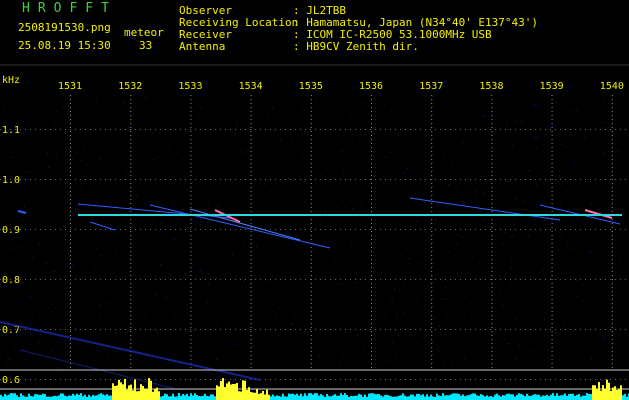 The height and width of the screenshot is (400, 629). What do you see at coordinates (11, 230) in the screenshot?
I see `y-tick-label: 0.9` at bounding box center [11, 230].